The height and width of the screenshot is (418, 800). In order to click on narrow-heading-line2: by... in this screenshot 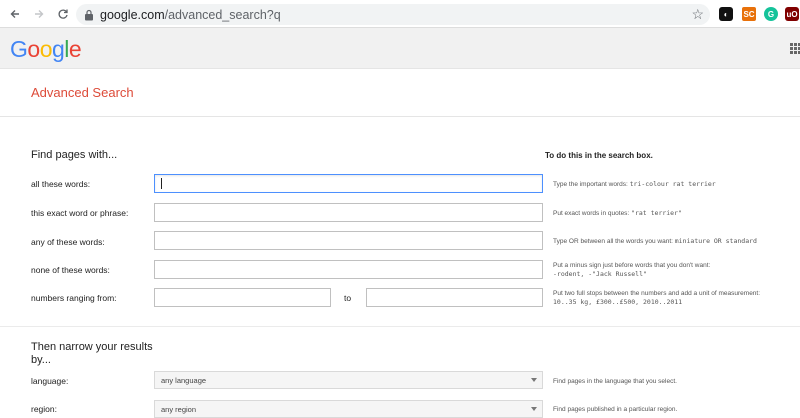, I will do `click(41, 360)`.